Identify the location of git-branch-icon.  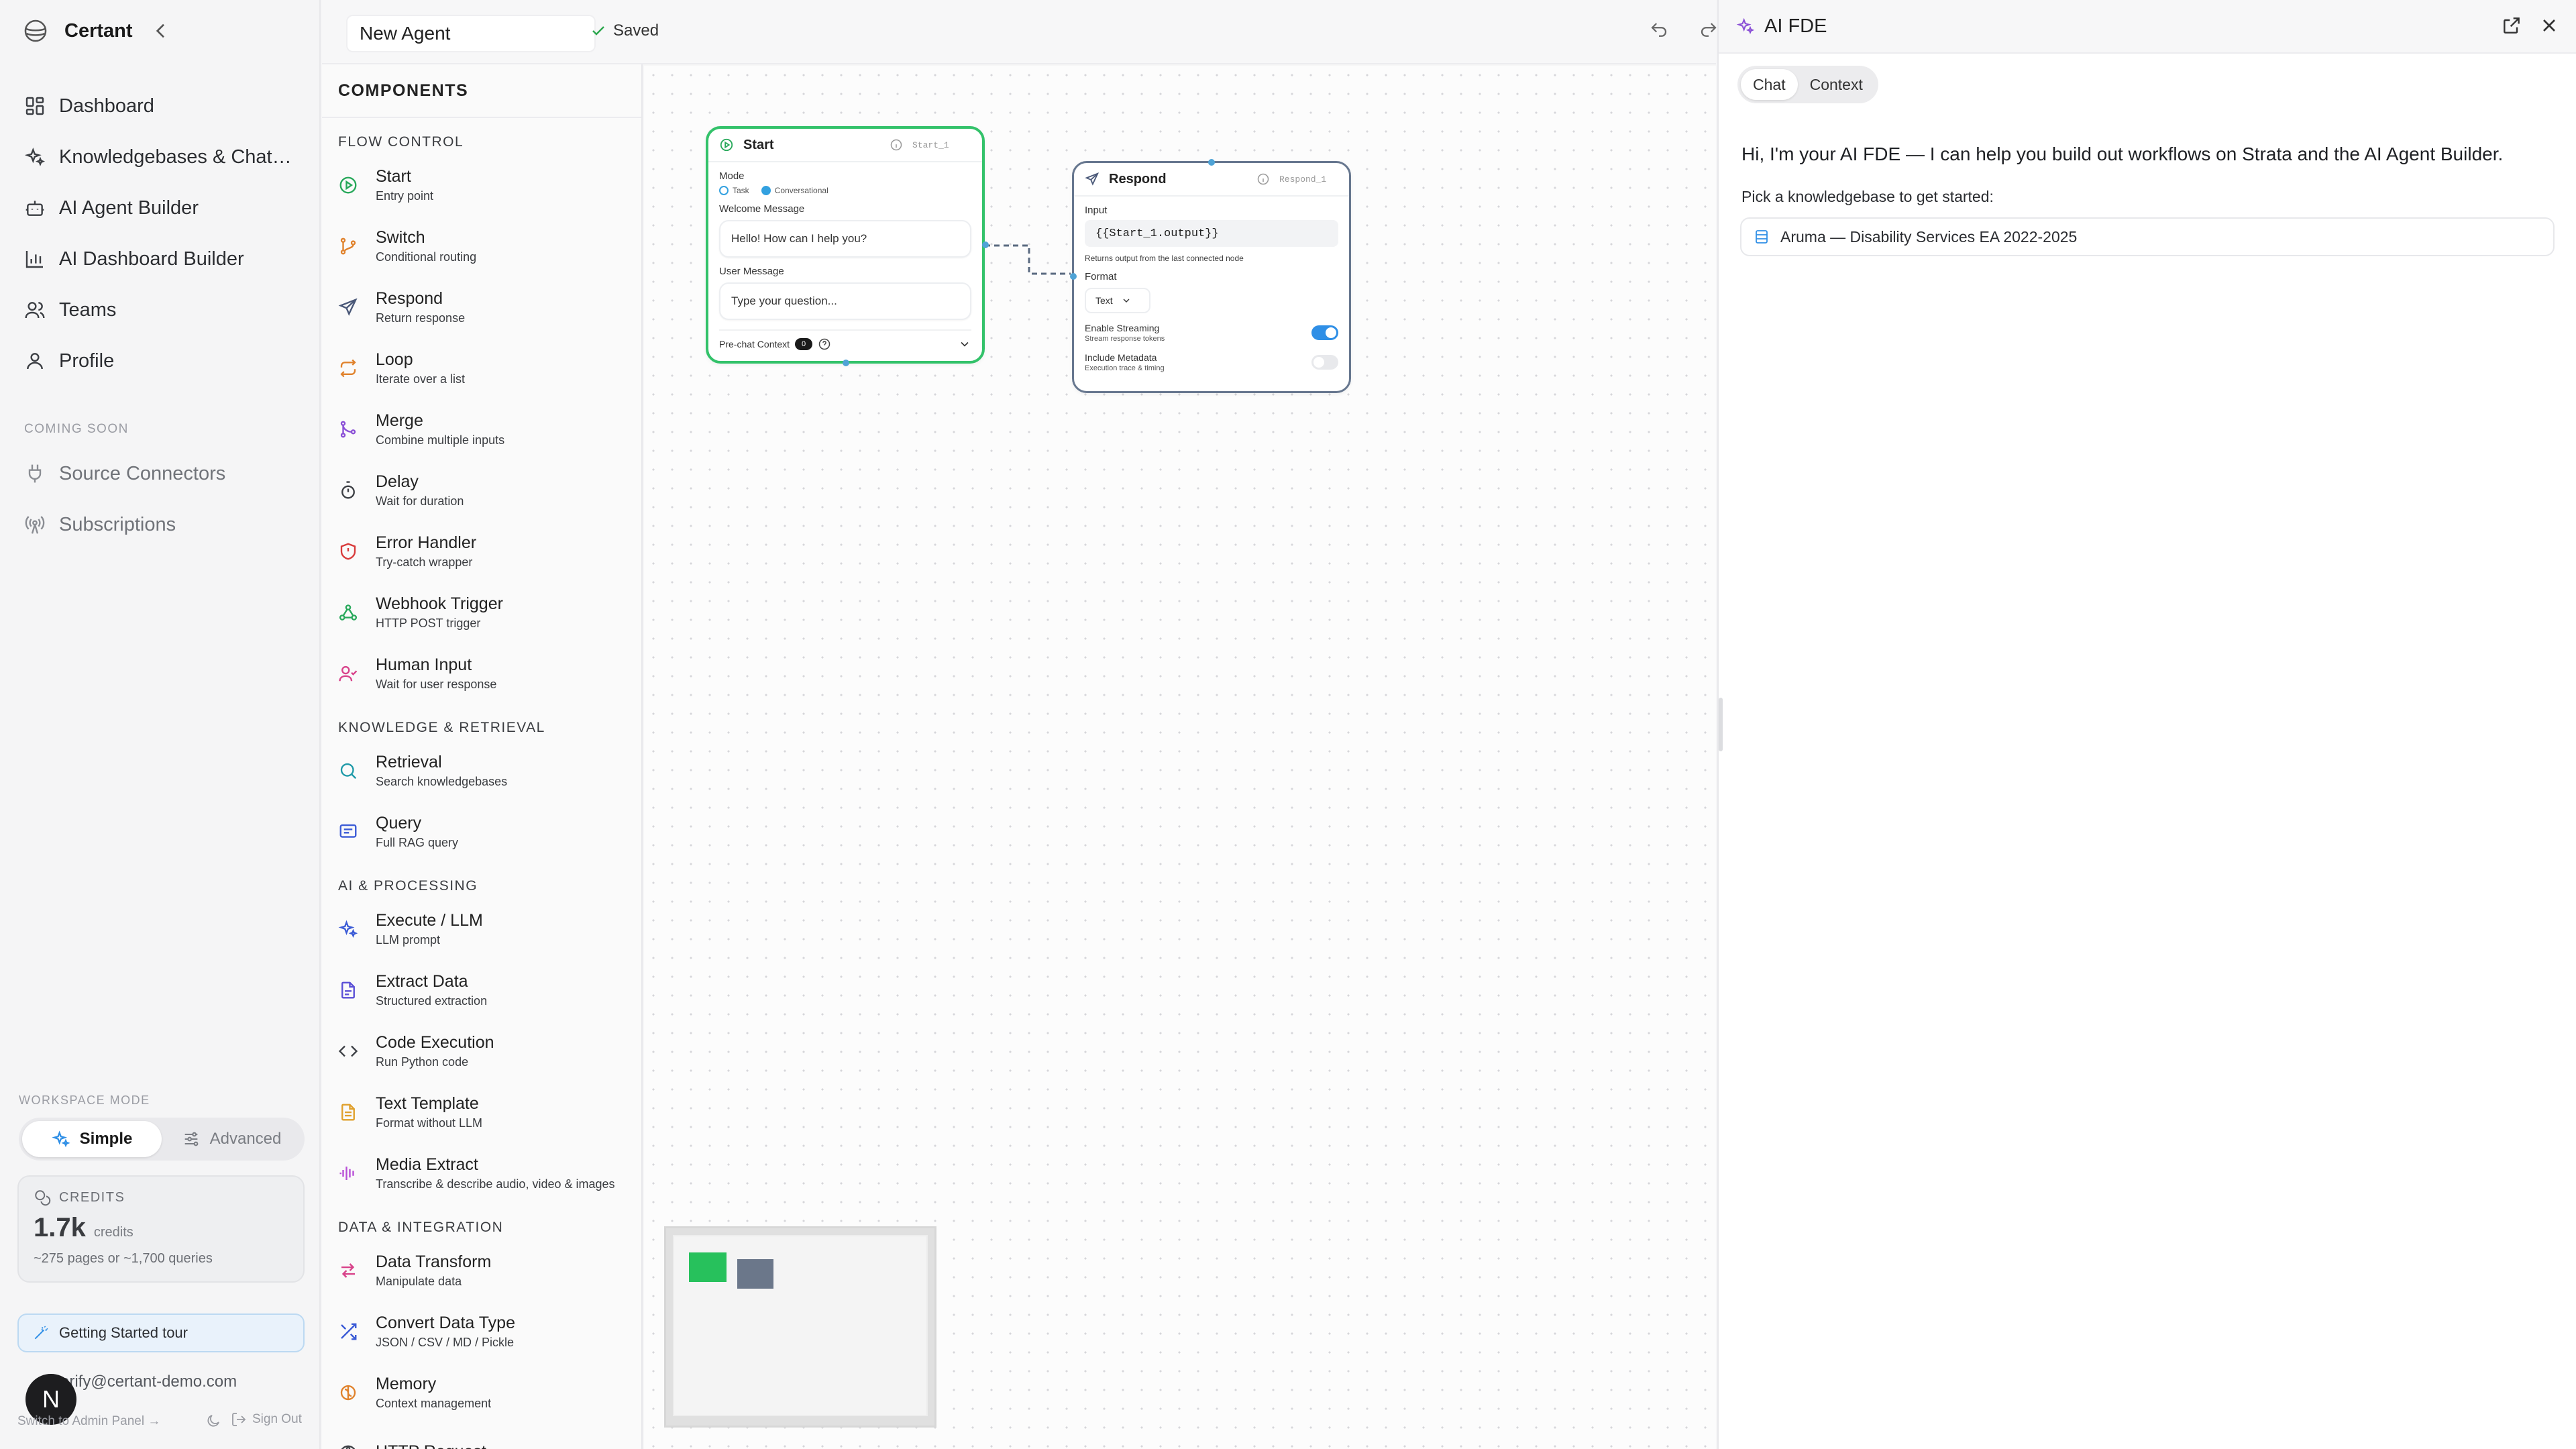
(348, 246).